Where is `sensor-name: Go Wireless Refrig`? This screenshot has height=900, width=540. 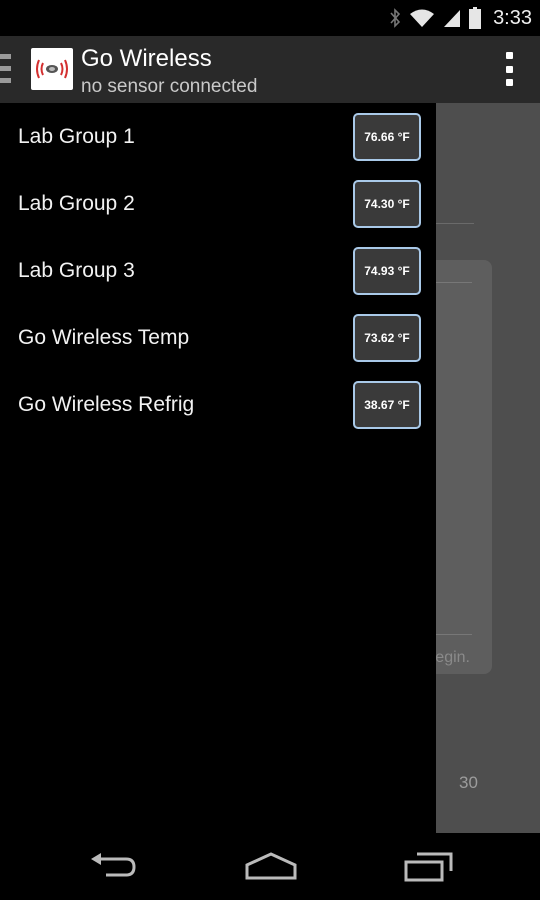
sensor-name: Go Wireless Refrig is located at coordinates (106, 404).